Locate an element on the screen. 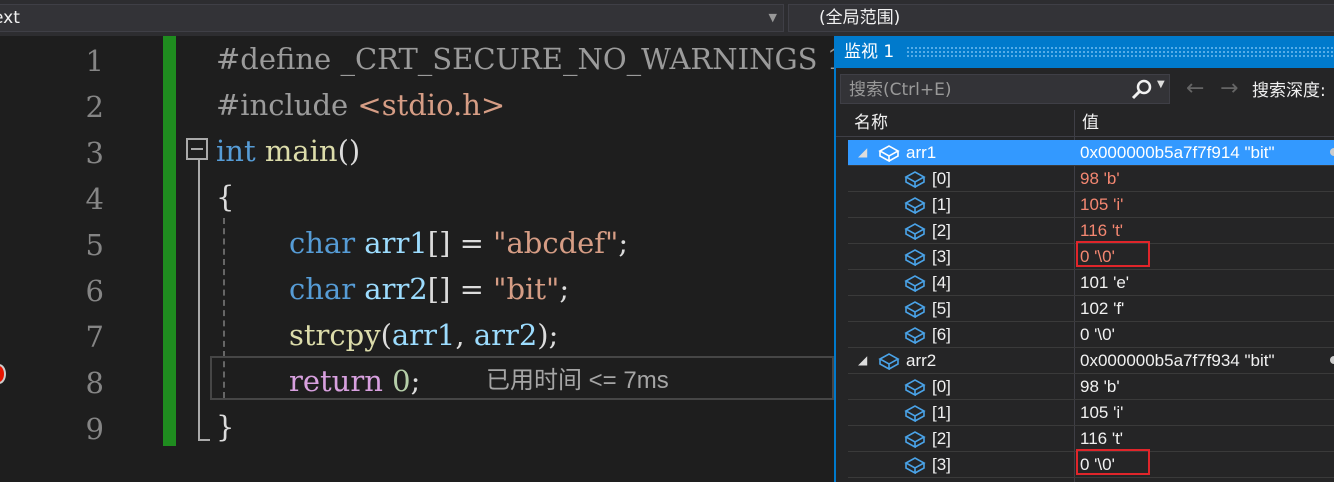 This screenshot has width=1334, height=482. line-number: 9 is located at coordinates (94, 429).